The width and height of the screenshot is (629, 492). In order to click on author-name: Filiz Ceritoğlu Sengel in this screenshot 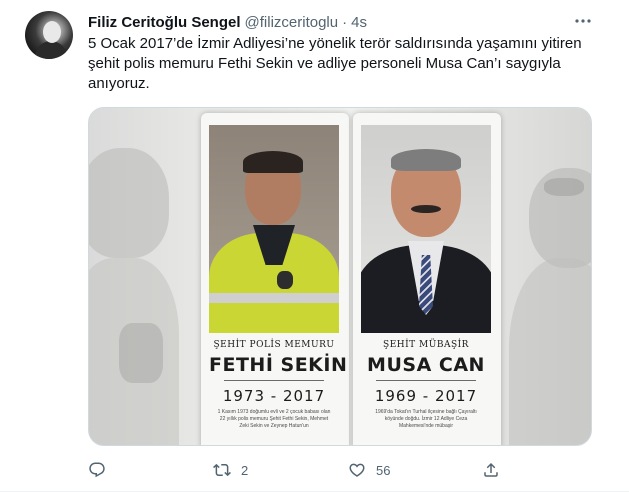, I will do `click(164, 22)`.